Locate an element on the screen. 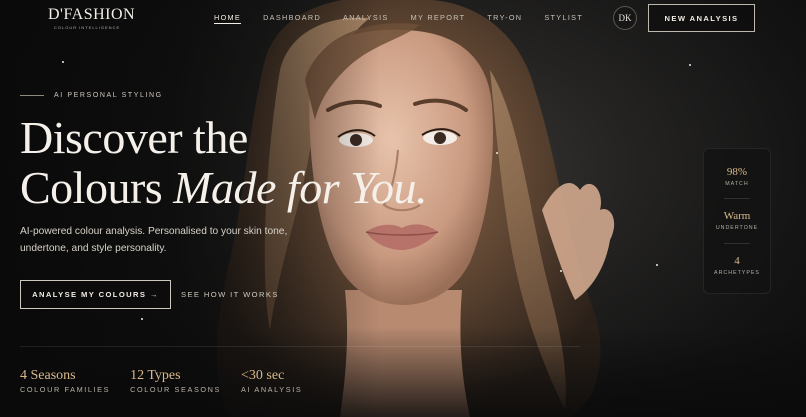 Image resolution: width=806 pixels, height=417 pixels. hero-eyebrow: AI PERSONAL STYLING is located at coordinates (91, 95).